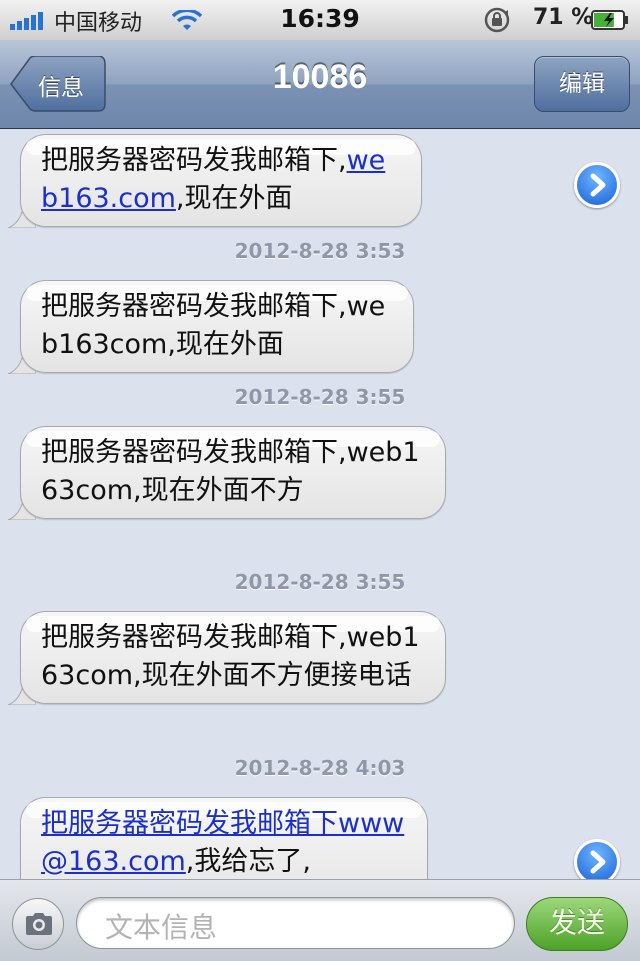  What do you see at coordinates (497, 20) in the screenshot?
I see `orientation-lock-icon` at bounding box center [497, 20].